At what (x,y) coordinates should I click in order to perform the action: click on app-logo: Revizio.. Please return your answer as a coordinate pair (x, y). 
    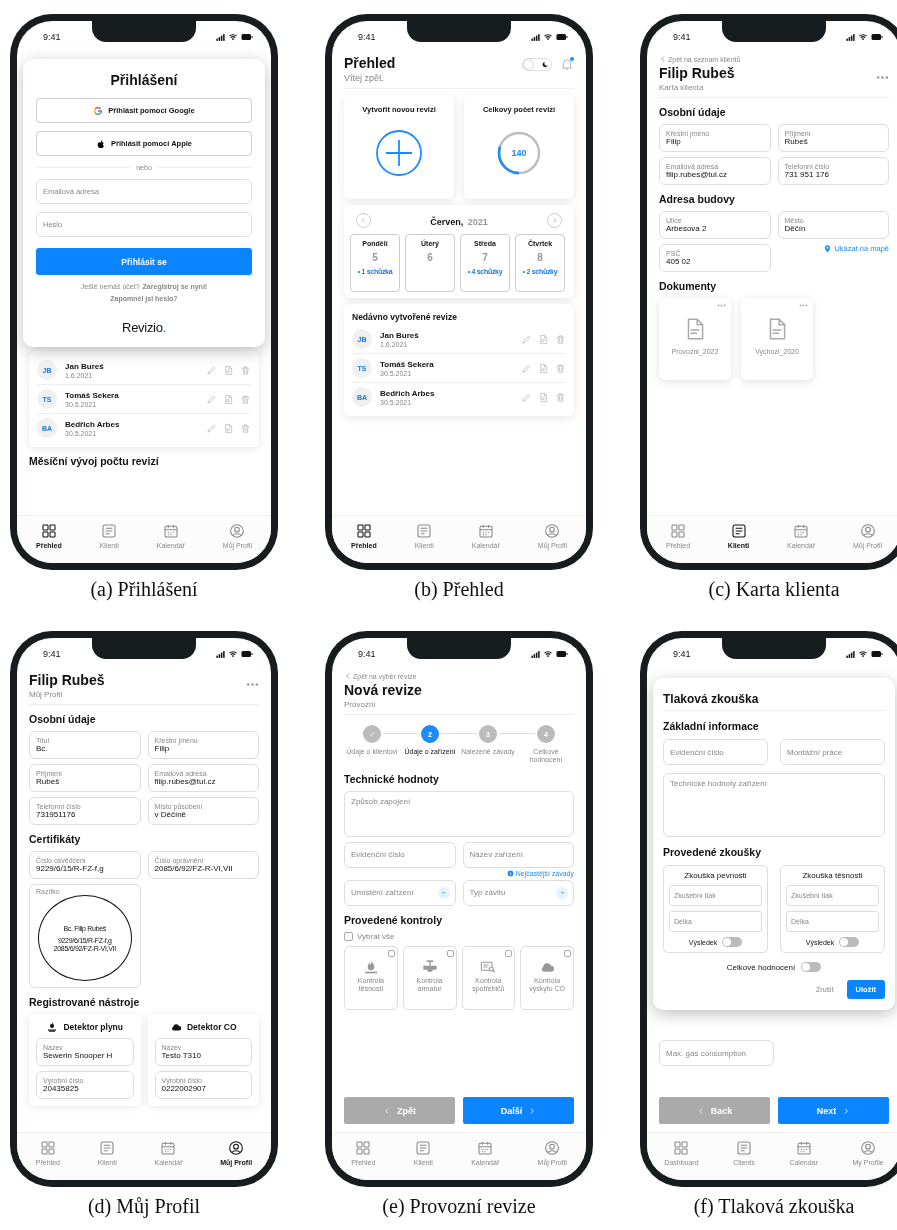
    Looking at the image, I should click on (144, 327).